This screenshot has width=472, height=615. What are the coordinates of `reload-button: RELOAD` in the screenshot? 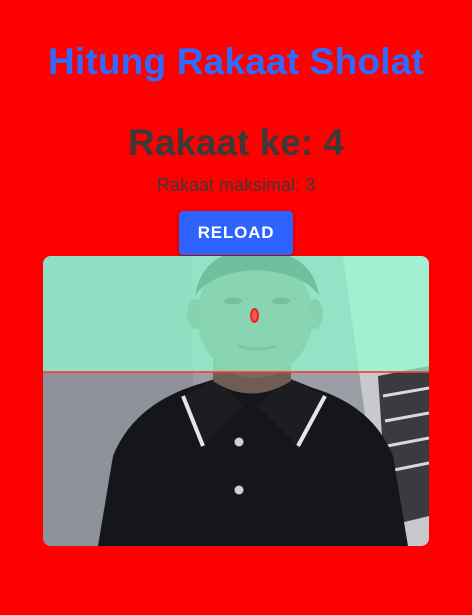 It's located at (236, 233).